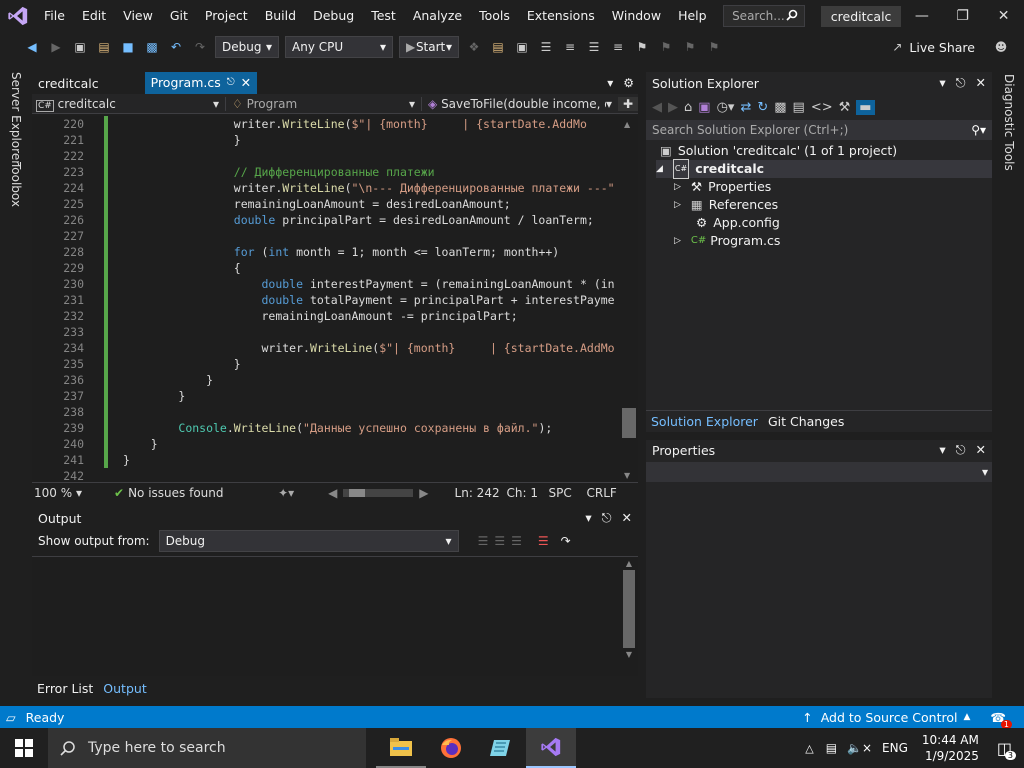  I want to click on output-scrollbar: ▲ ▼, so click(629, 615).